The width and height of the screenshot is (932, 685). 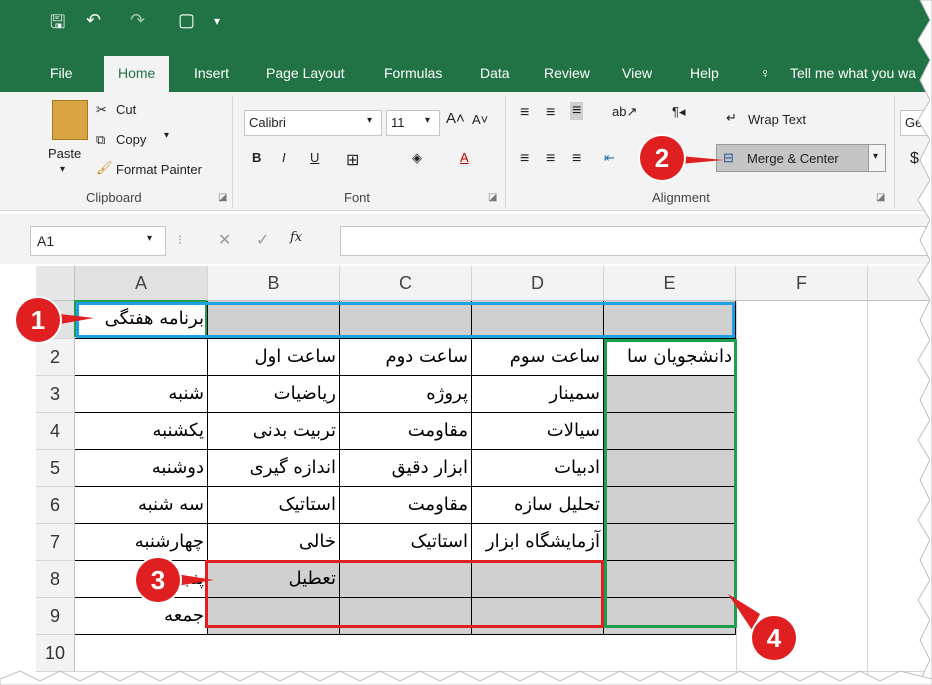 What do you see at coordinates (662, 158) in the screenshot?
I see `step-badge-2: 2` at bounding box center [662, 158].